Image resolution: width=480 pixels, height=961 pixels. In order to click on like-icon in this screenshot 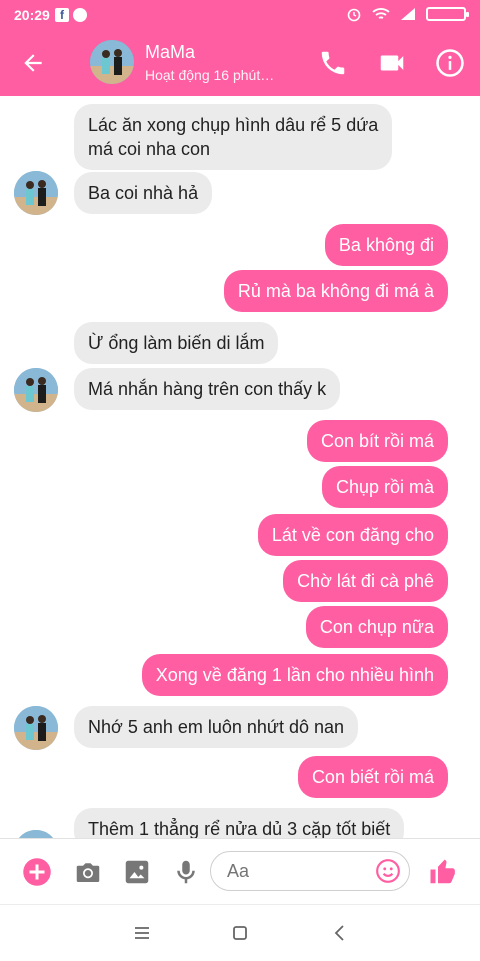, I will do `click(443, 872)`.